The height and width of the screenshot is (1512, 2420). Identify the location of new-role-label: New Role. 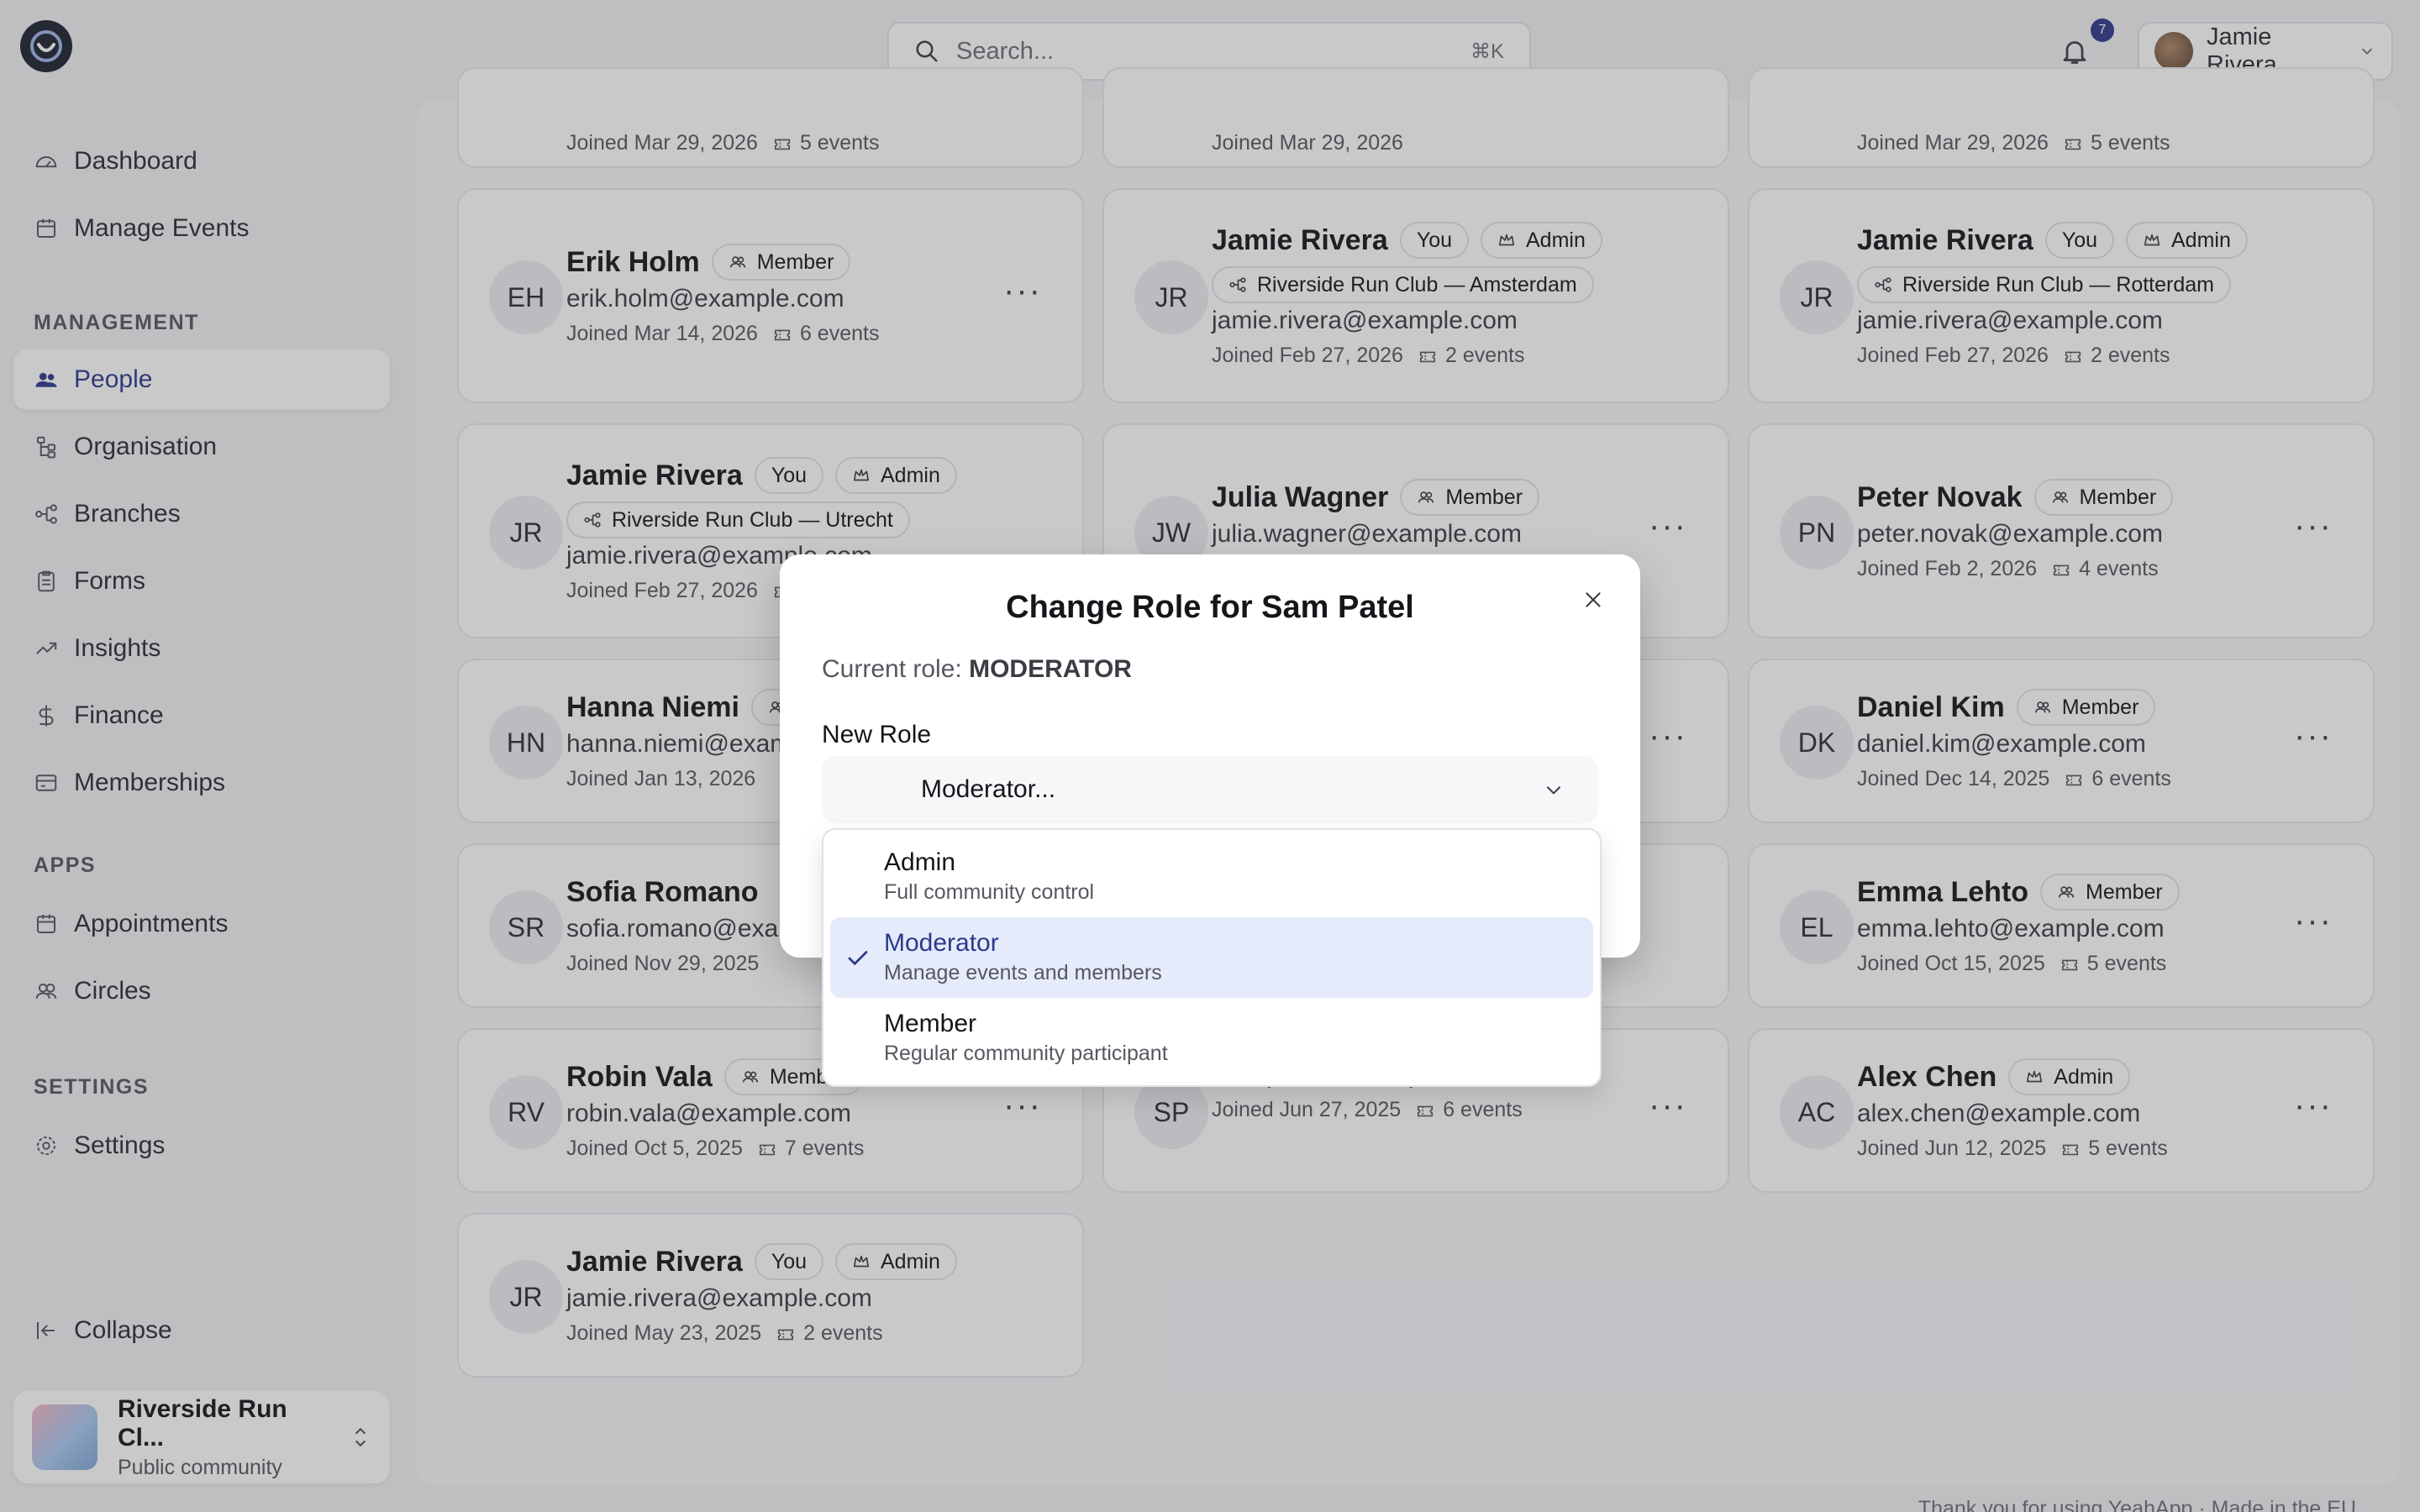
(877, 734).